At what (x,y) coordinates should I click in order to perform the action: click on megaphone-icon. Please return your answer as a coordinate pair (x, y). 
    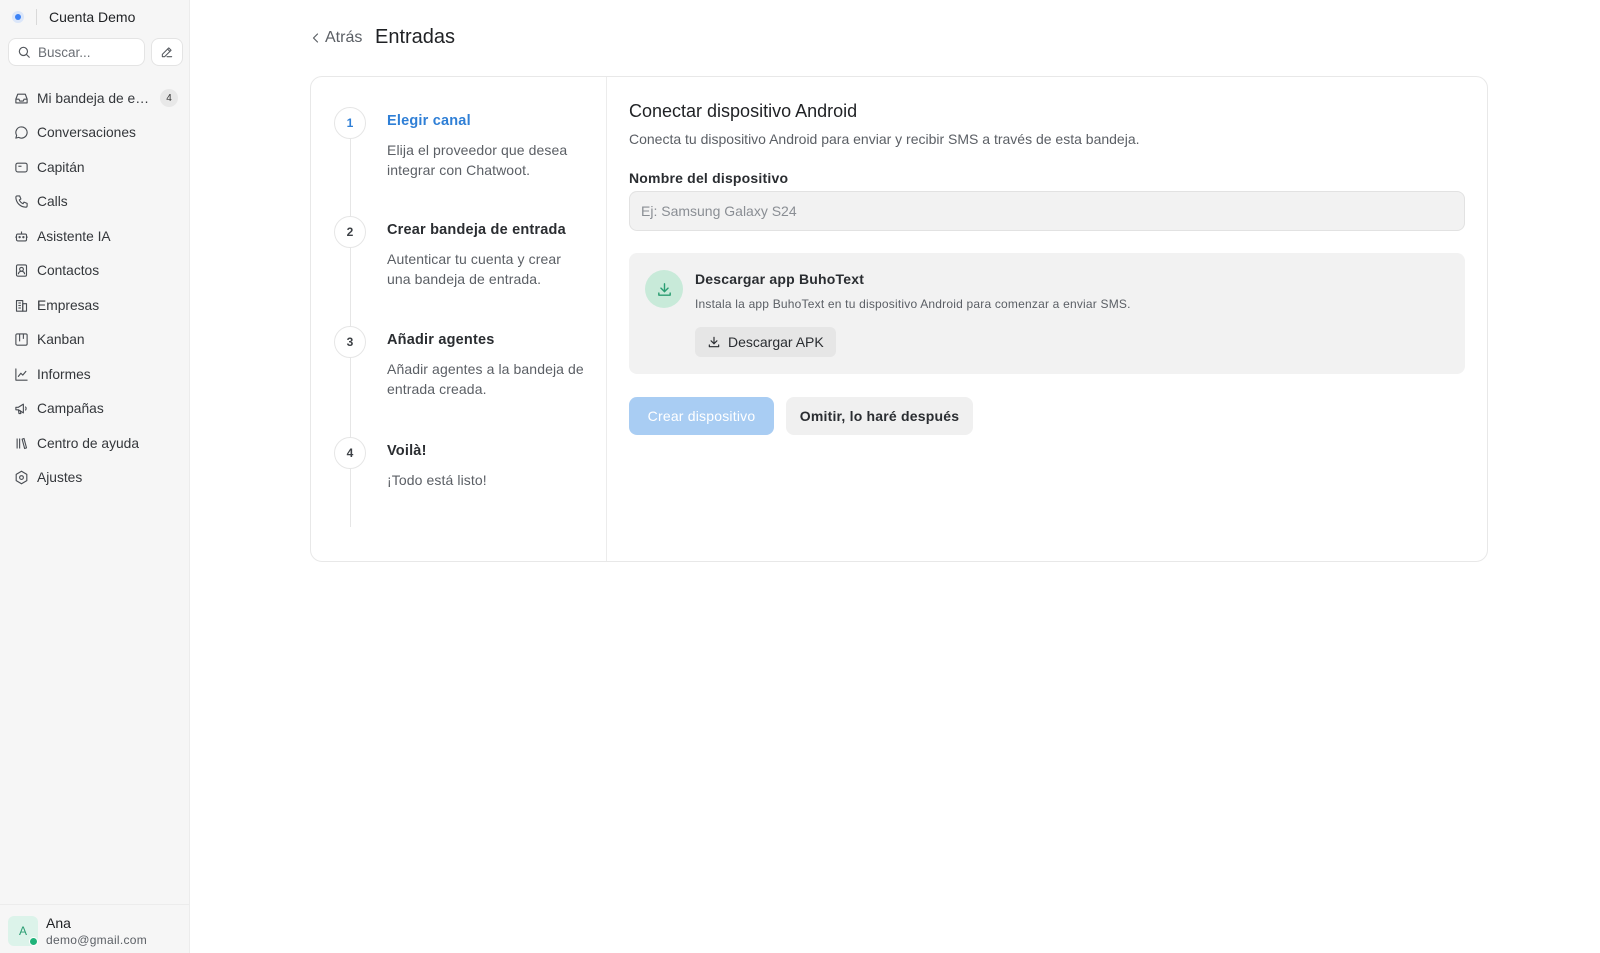
    Looking at the image, I should click on (21, 409).